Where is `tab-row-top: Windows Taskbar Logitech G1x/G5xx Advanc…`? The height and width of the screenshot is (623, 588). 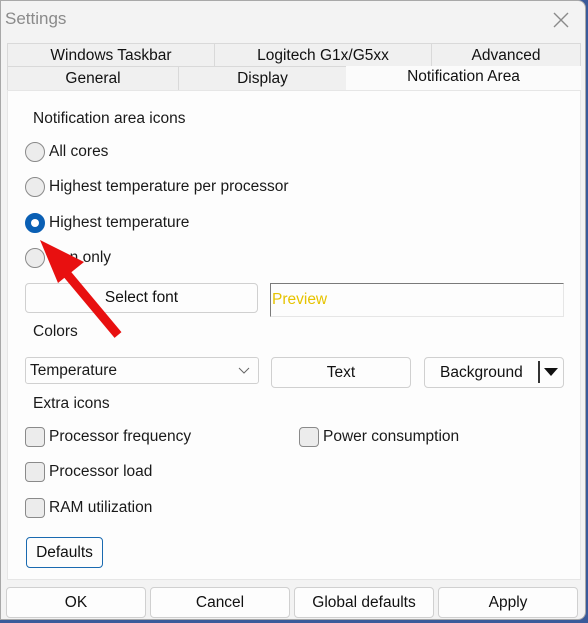
tab-row-top: Windows Taskbar Logitech G1x/G5xx Advanc… is located at coordinates (294, 55).